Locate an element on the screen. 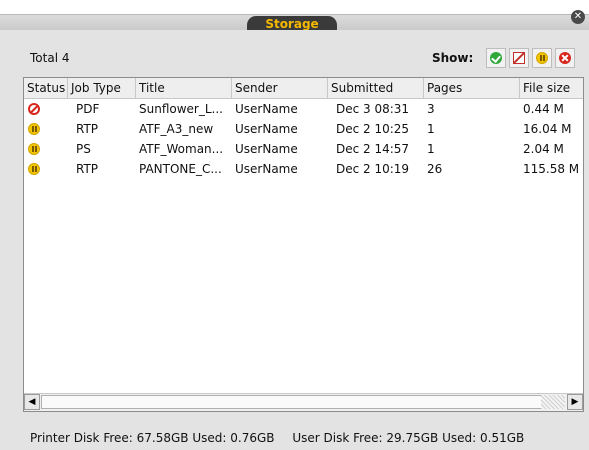 This screenshot has width=589, height=450. column-header-status: Status is located at coordinates (46, 88).